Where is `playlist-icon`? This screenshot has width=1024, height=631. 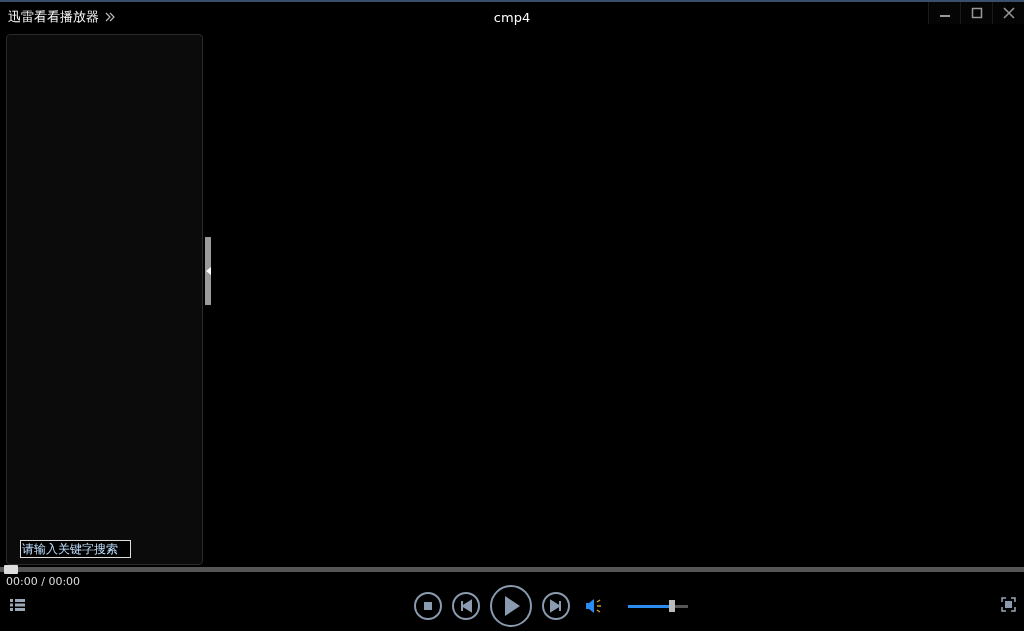 playlist-icon is located at coordinates (17, 606).